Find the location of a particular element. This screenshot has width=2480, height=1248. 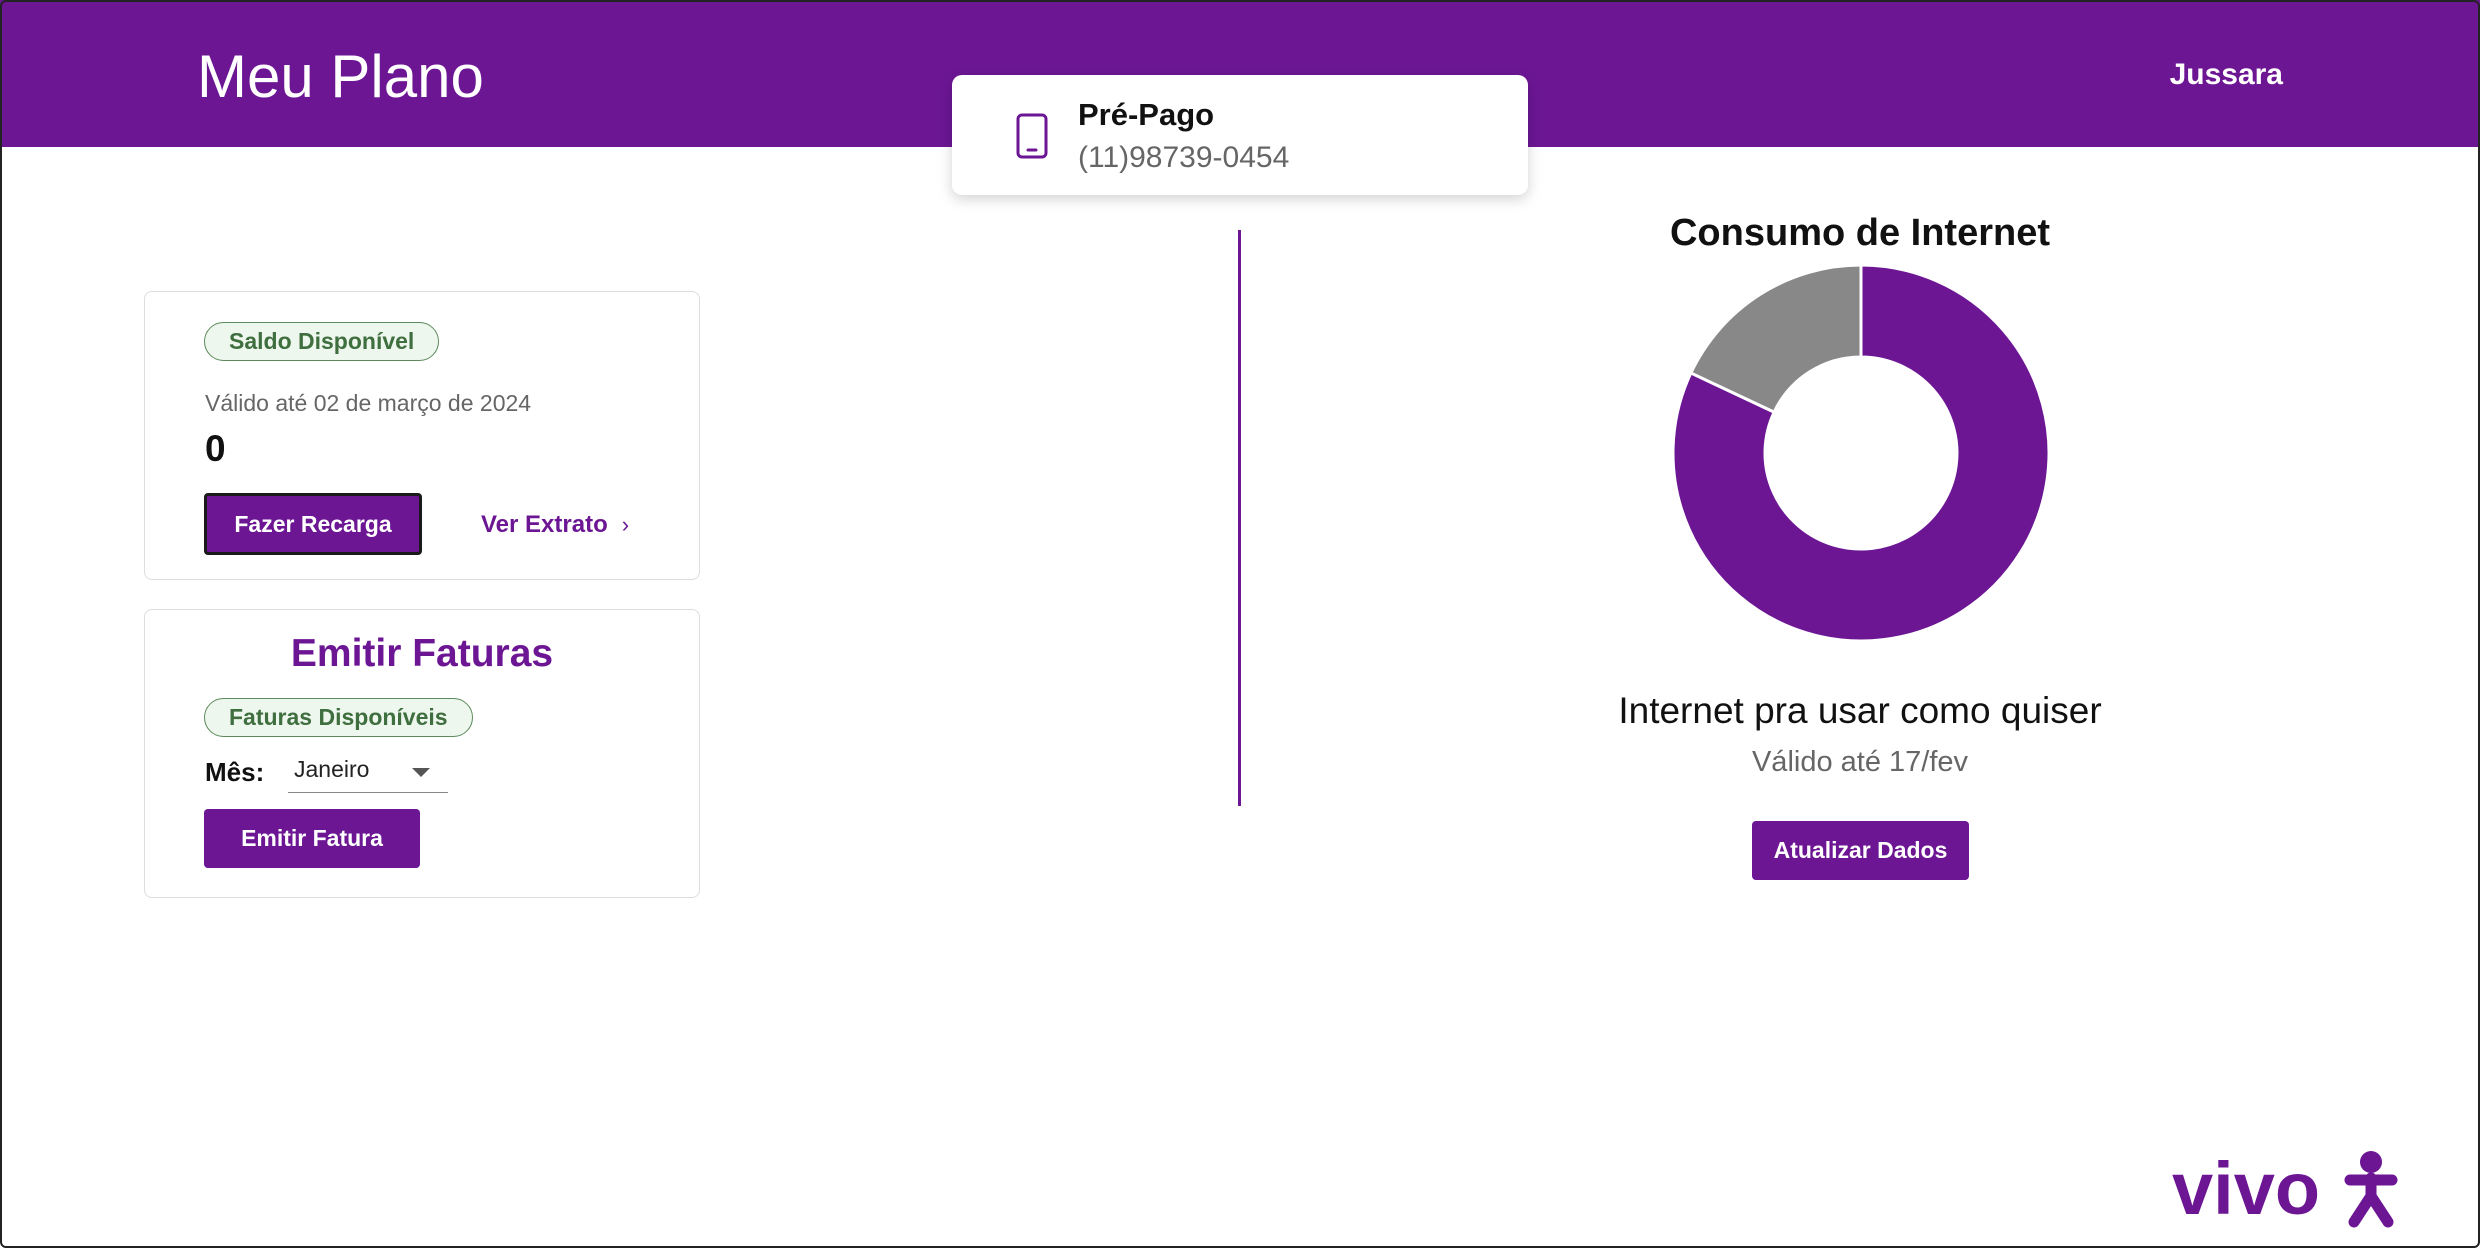

month-select: Janeiro is located at coordinates (368, 771).